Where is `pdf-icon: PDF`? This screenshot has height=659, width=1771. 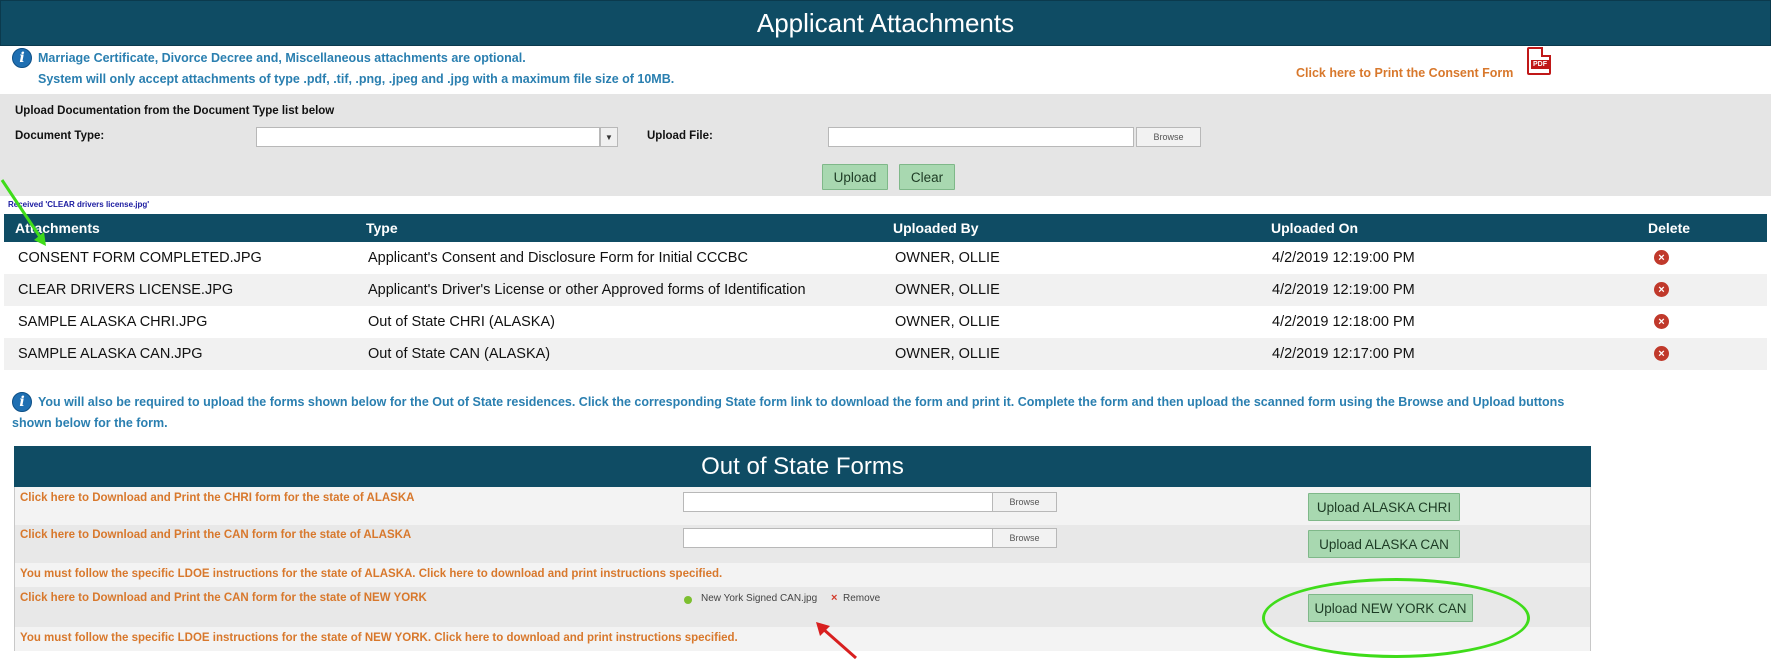 pdf-icon: PDF is located at coordinates (1539, 61).